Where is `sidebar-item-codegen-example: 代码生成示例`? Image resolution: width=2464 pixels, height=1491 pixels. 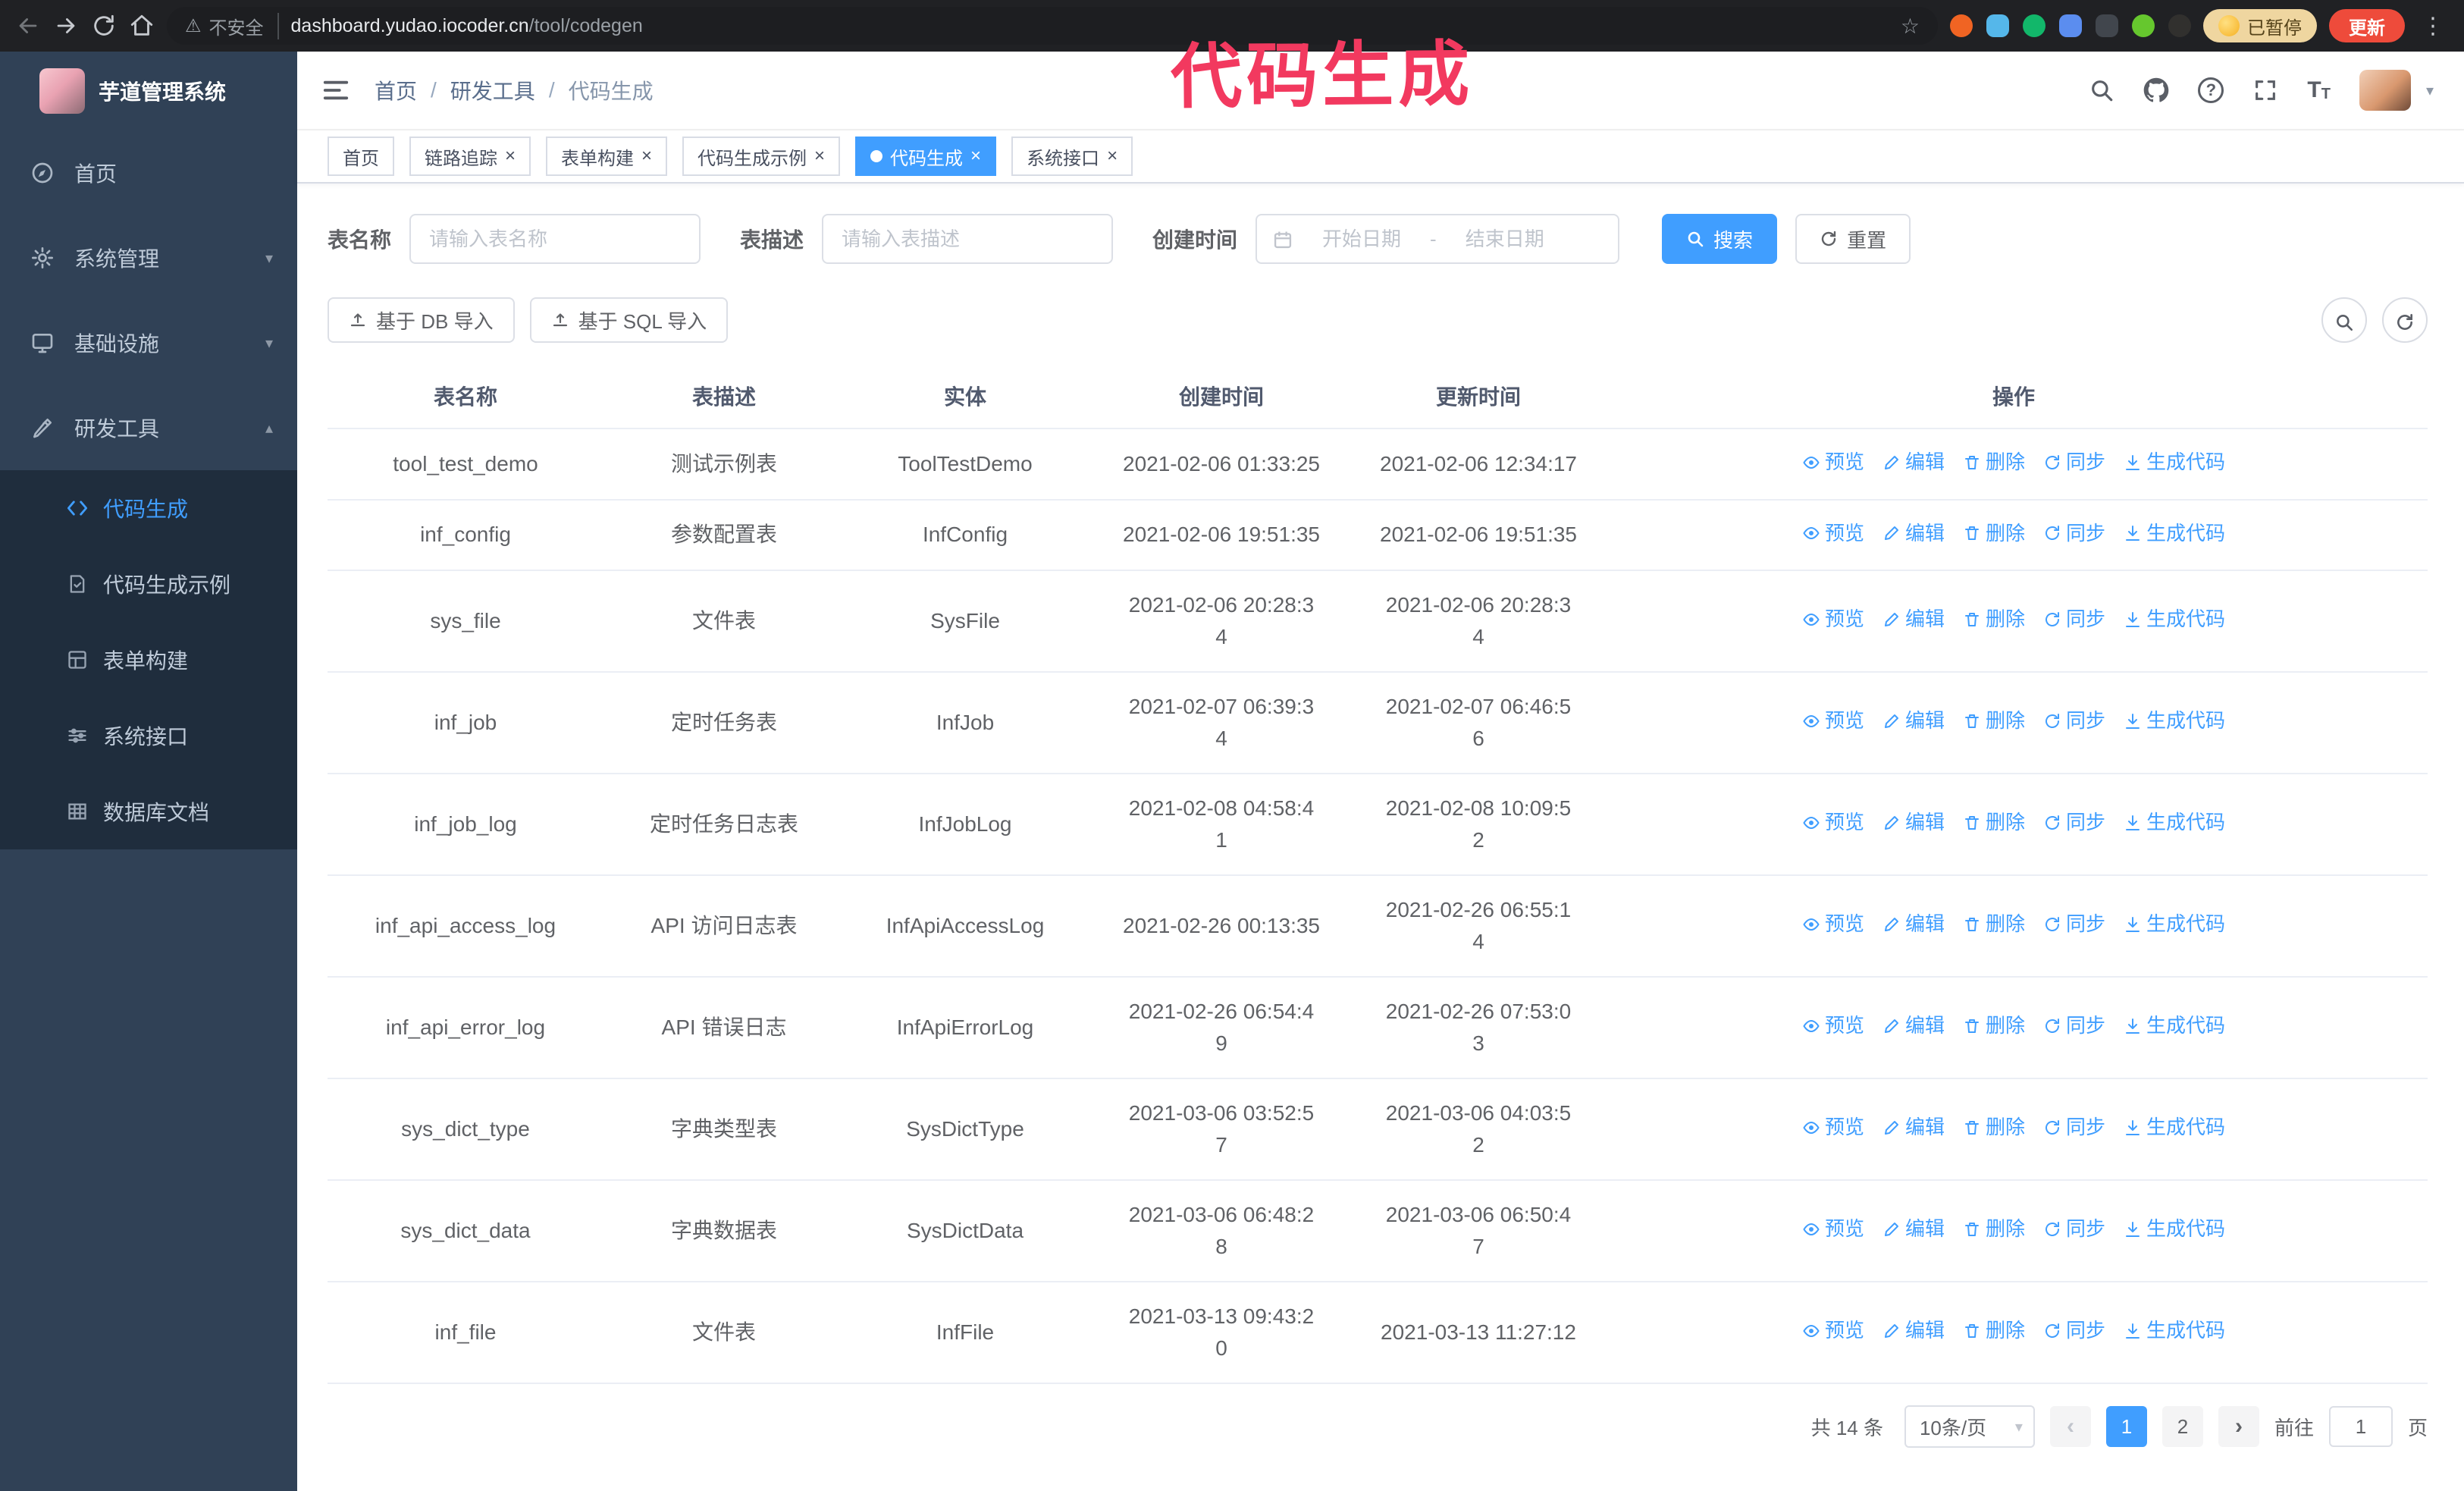 sidebar-item-codegen-example: 代码生成示例 is located at coordinates (148, 584).